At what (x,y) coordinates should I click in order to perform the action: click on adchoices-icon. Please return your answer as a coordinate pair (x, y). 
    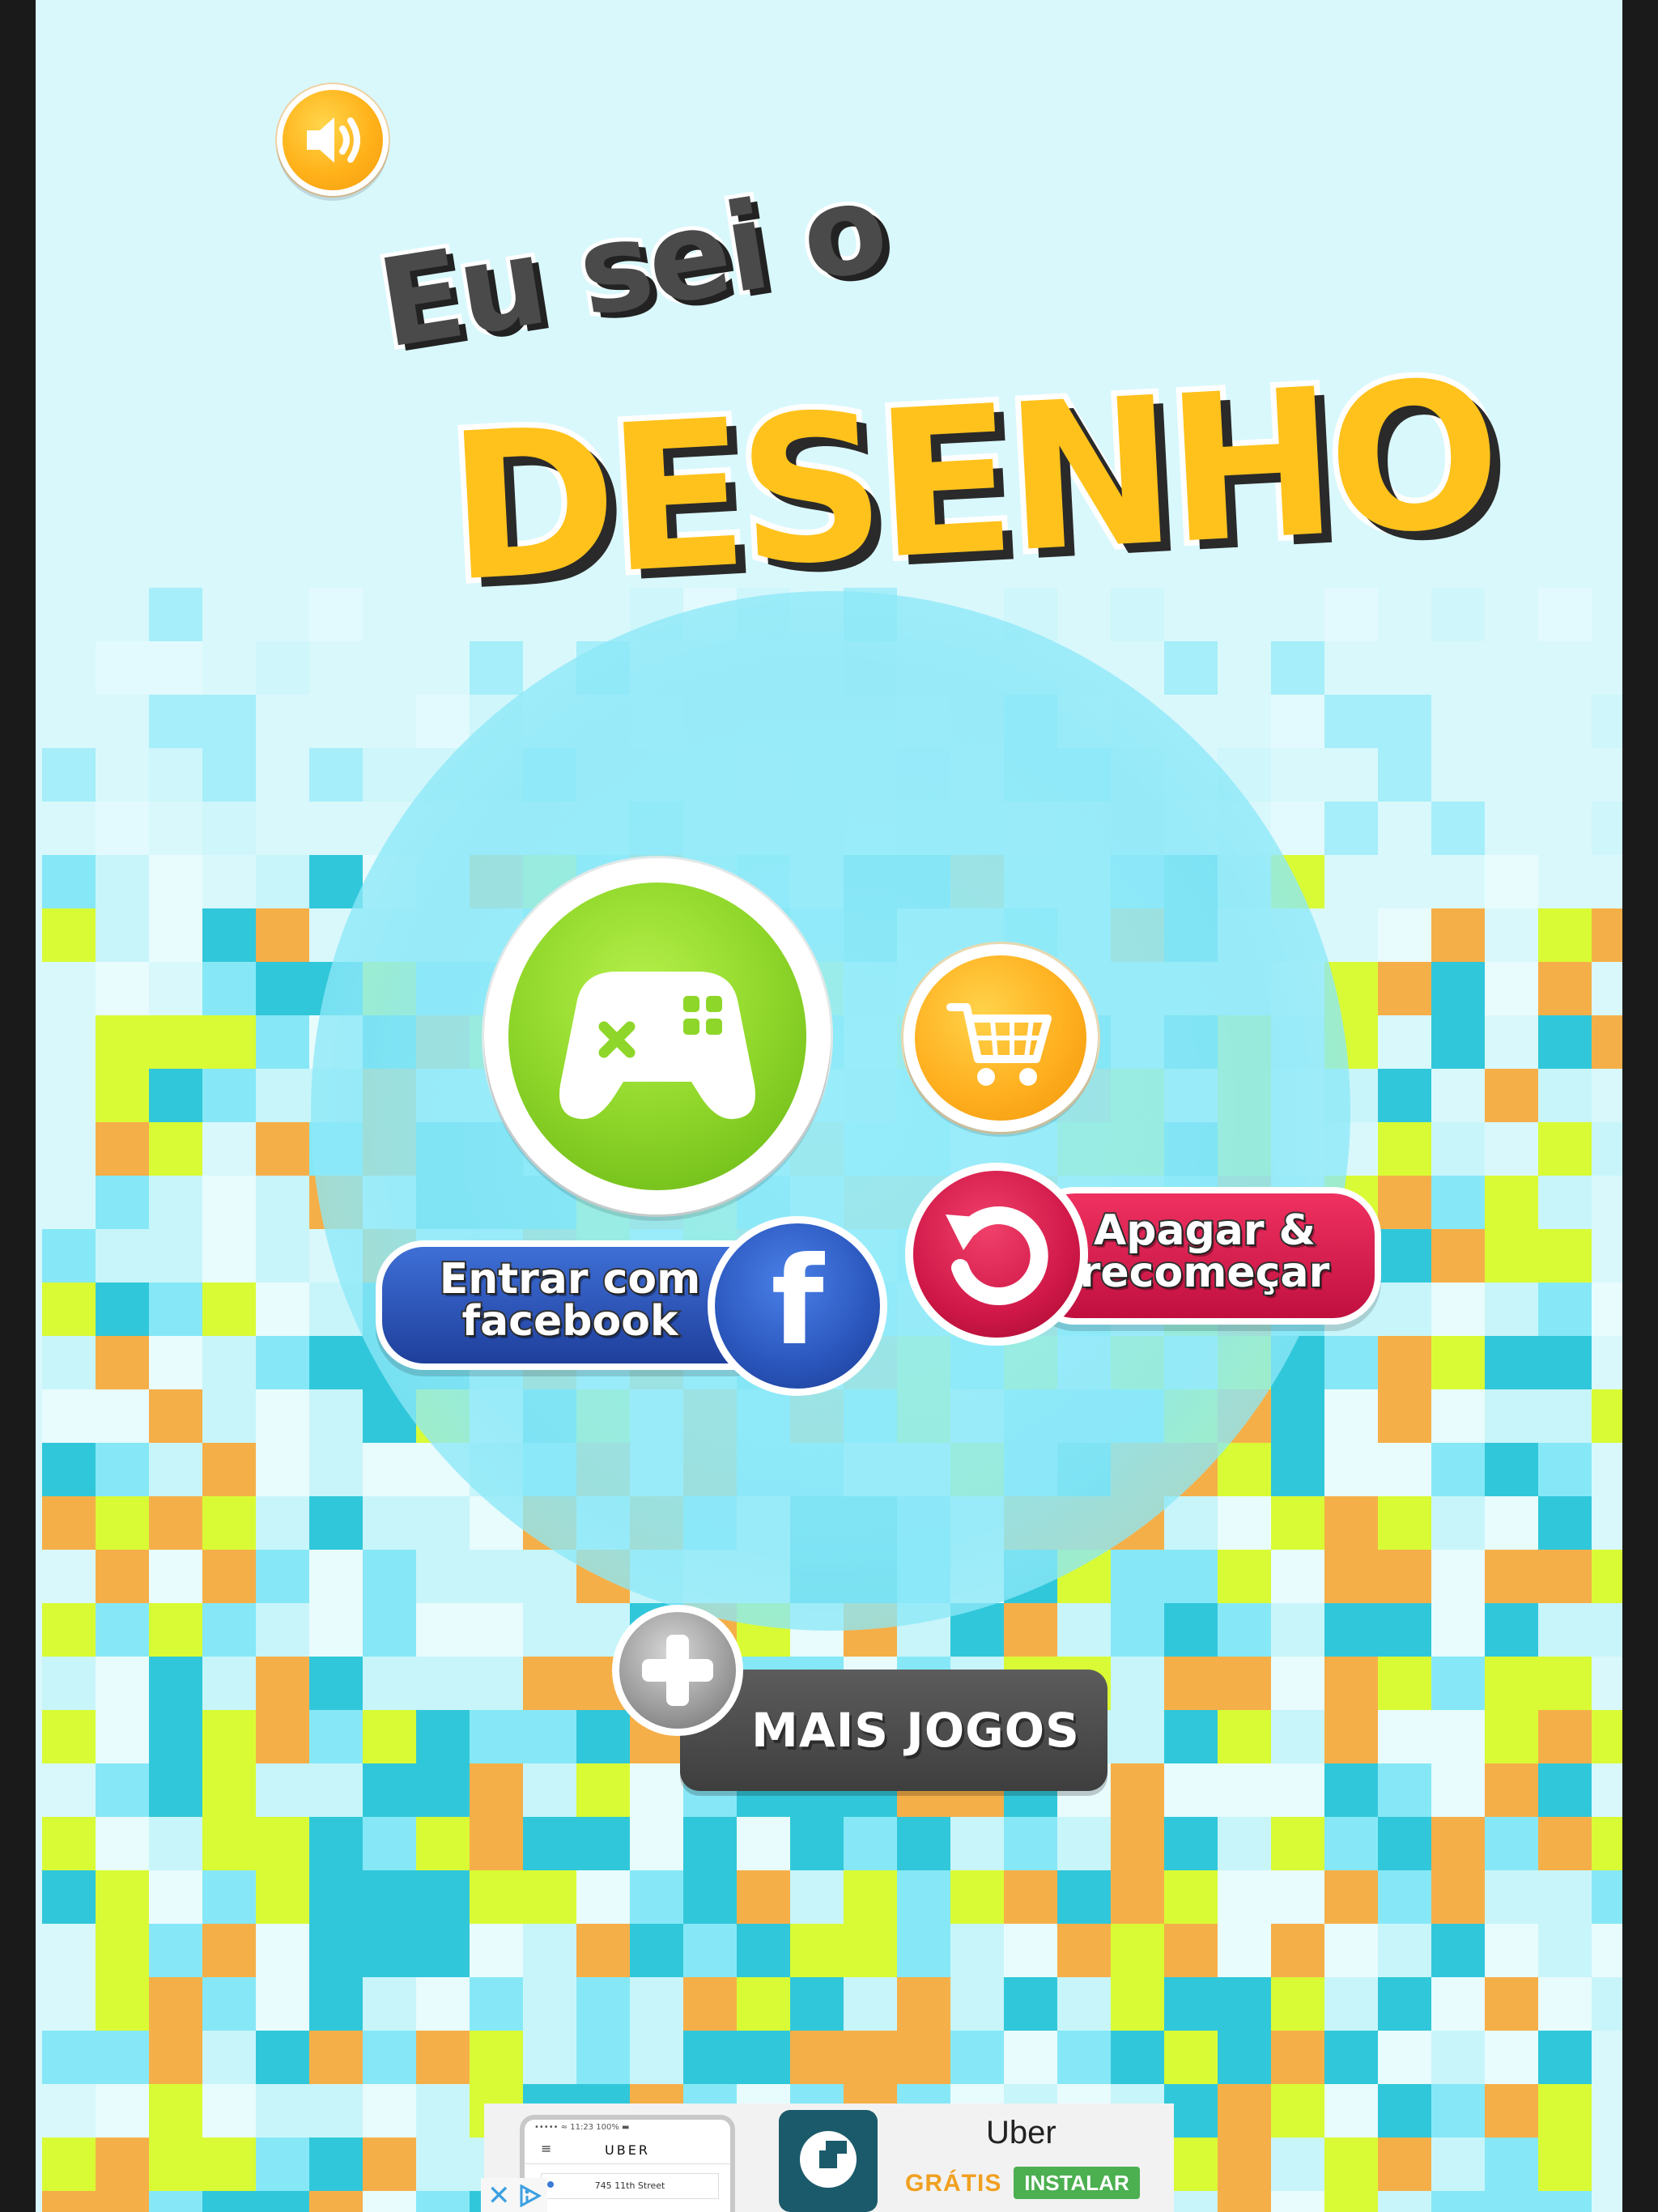
    Looking at the image, I should click on (530, 2196).